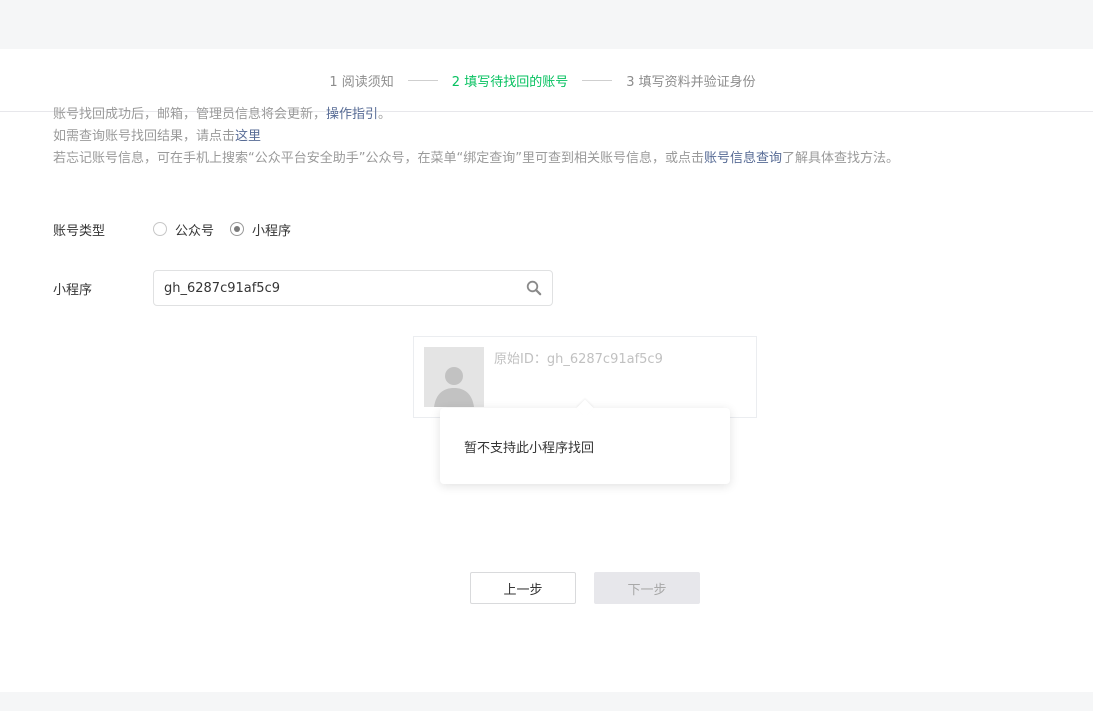 The width and height of the screenshot is (1093, 711). Describe the element at coordinates (237, 229) in the screenshot. I see `radio-checked-icon` at that location.